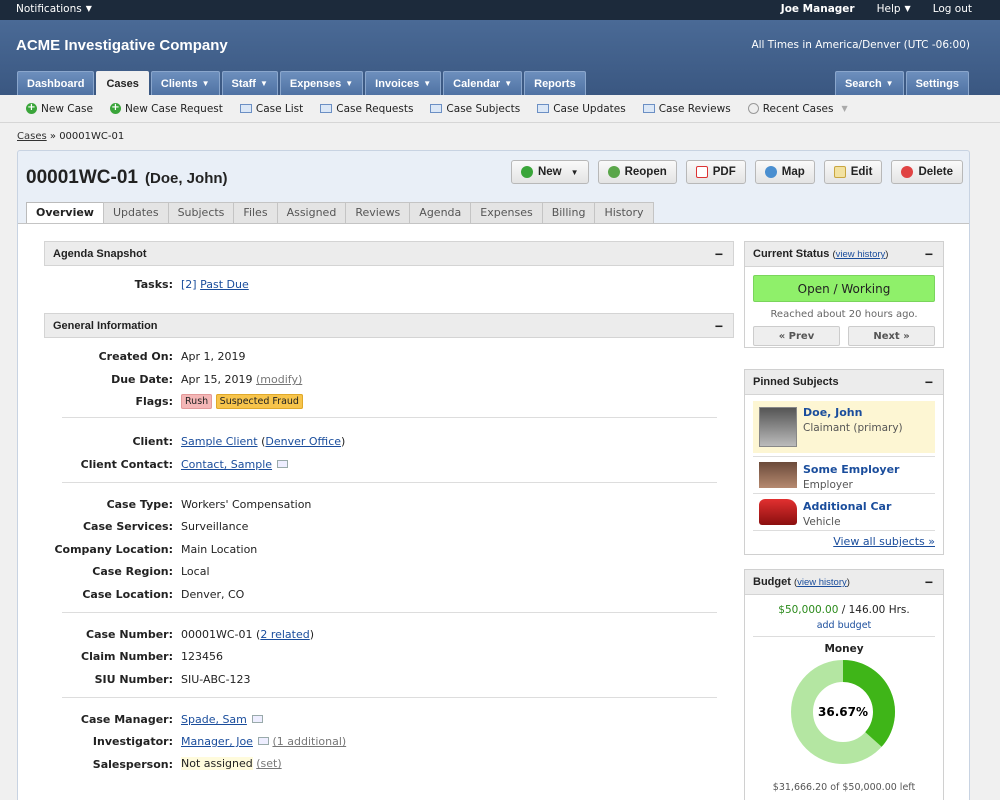  I want to click on case-reviews-button: Case Reviews, so click(686, 109).